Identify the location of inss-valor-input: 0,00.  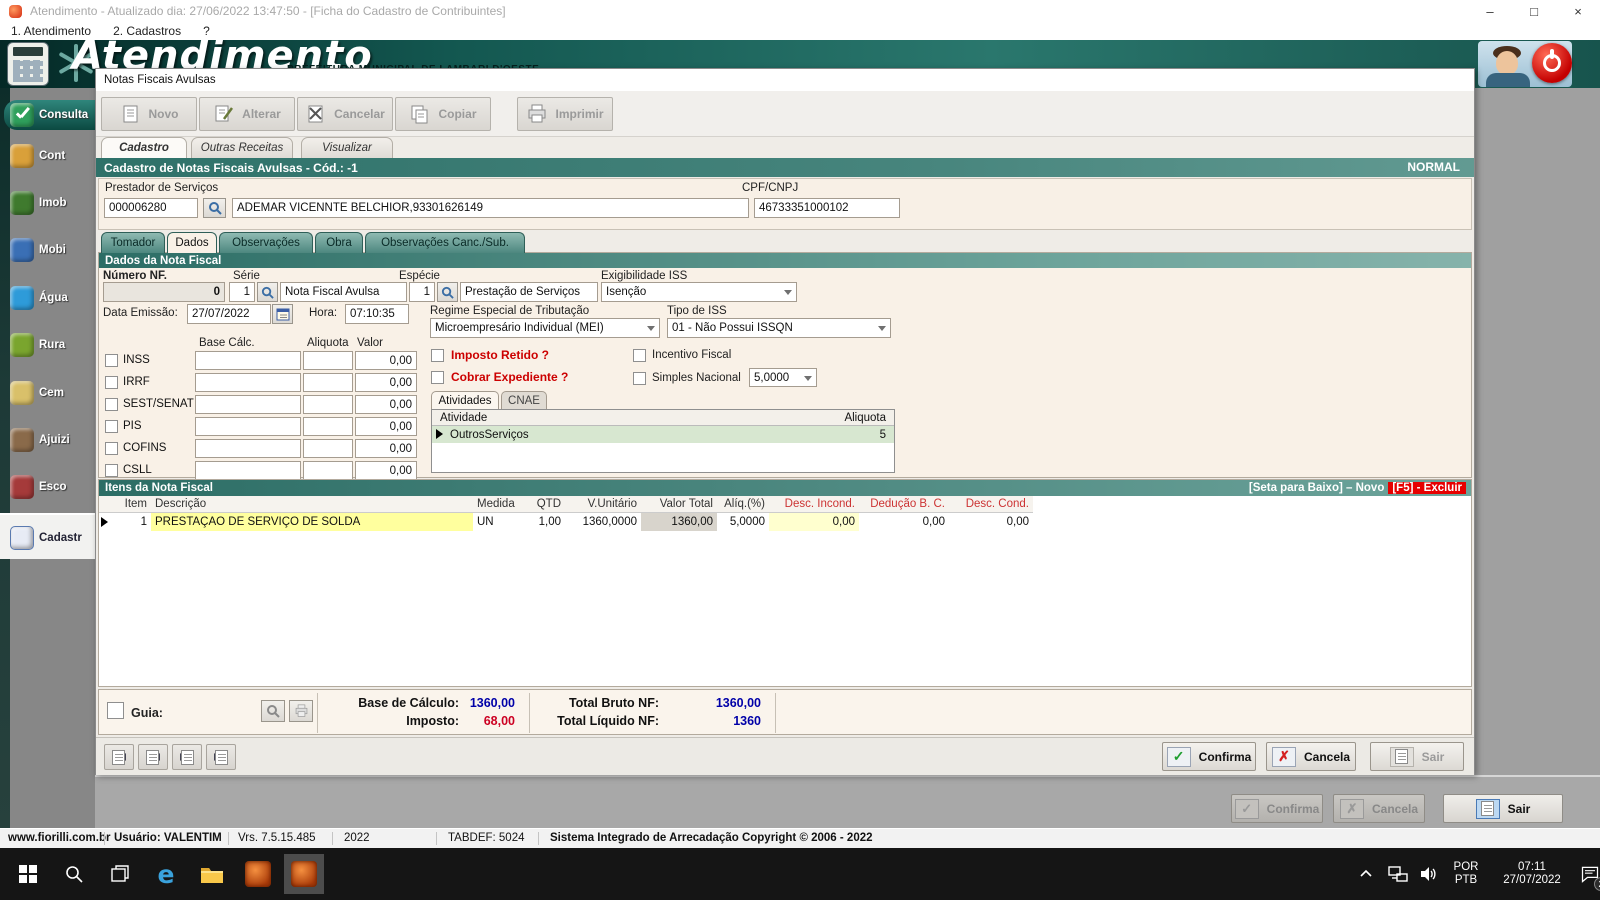
(386, 360).